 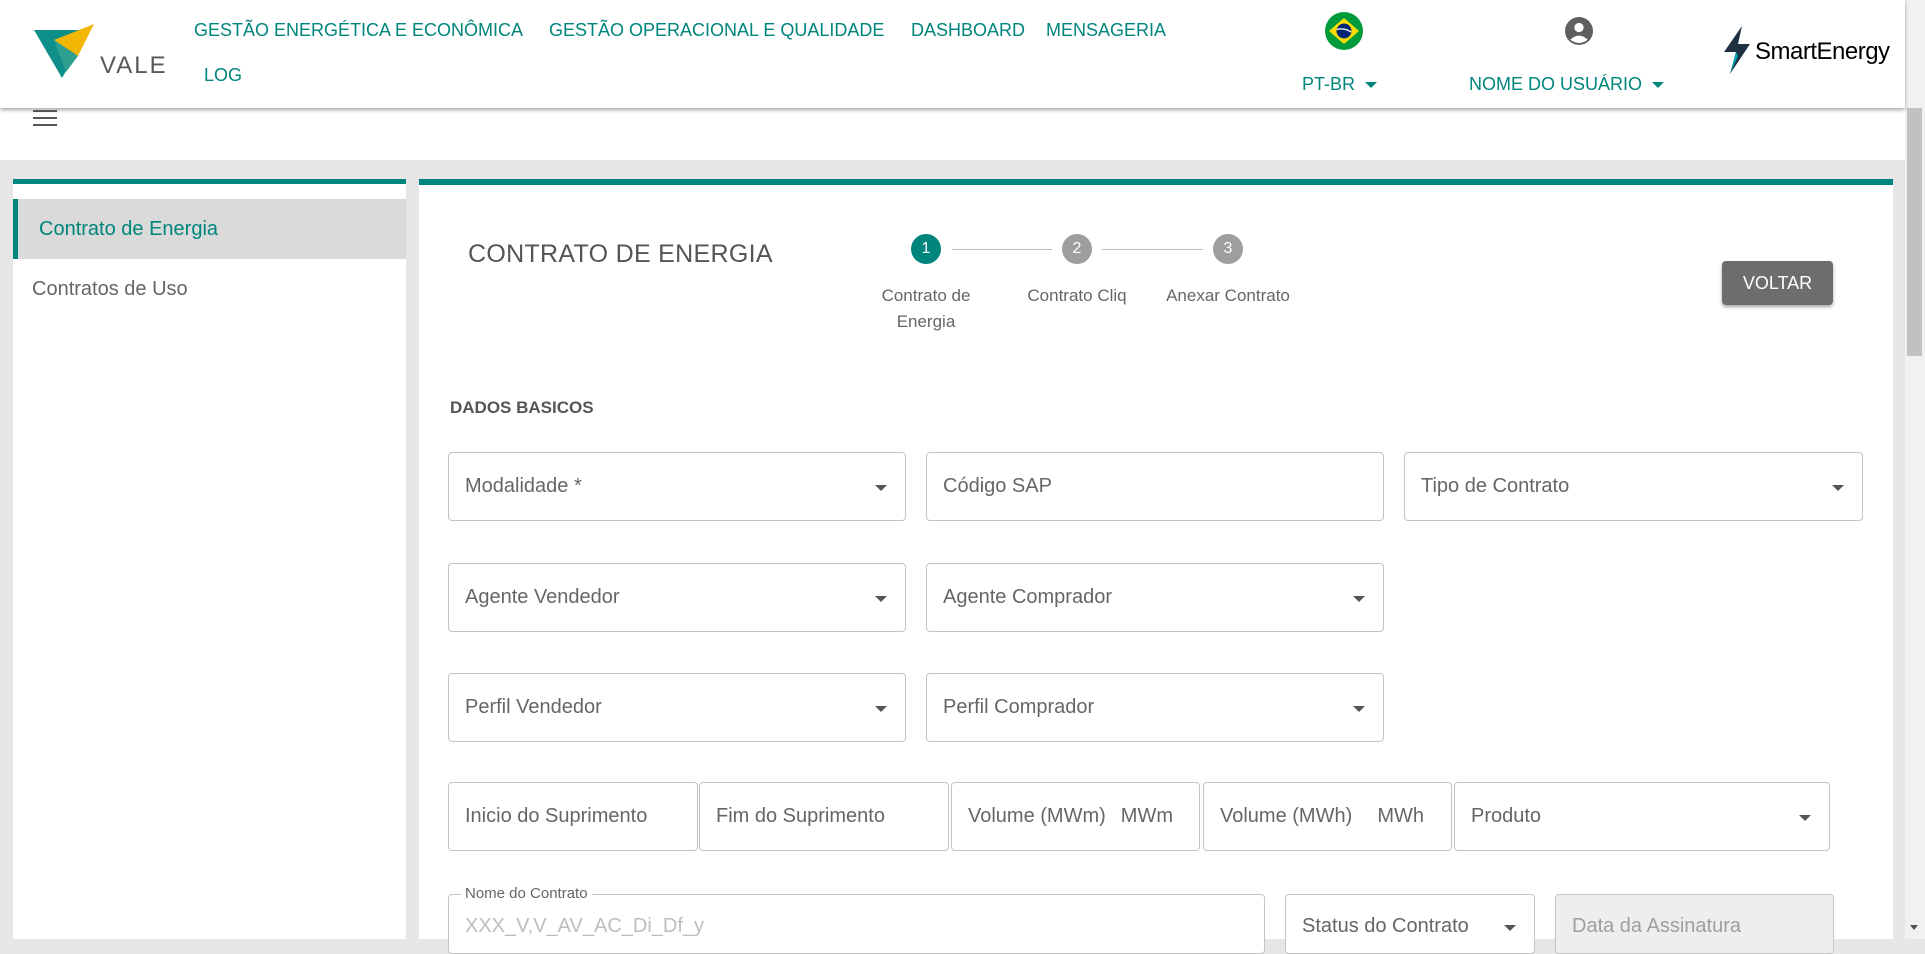 I want to click on status-contrato-label: Status do Contrato, so click(x=1385, y=926).